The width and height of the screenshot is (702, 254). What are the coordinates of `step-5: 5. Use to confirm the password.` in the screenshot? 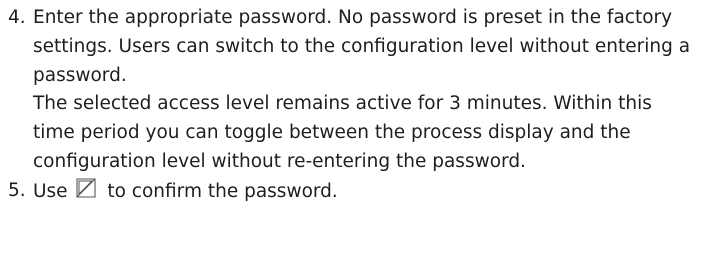 It's located at (353, 192).